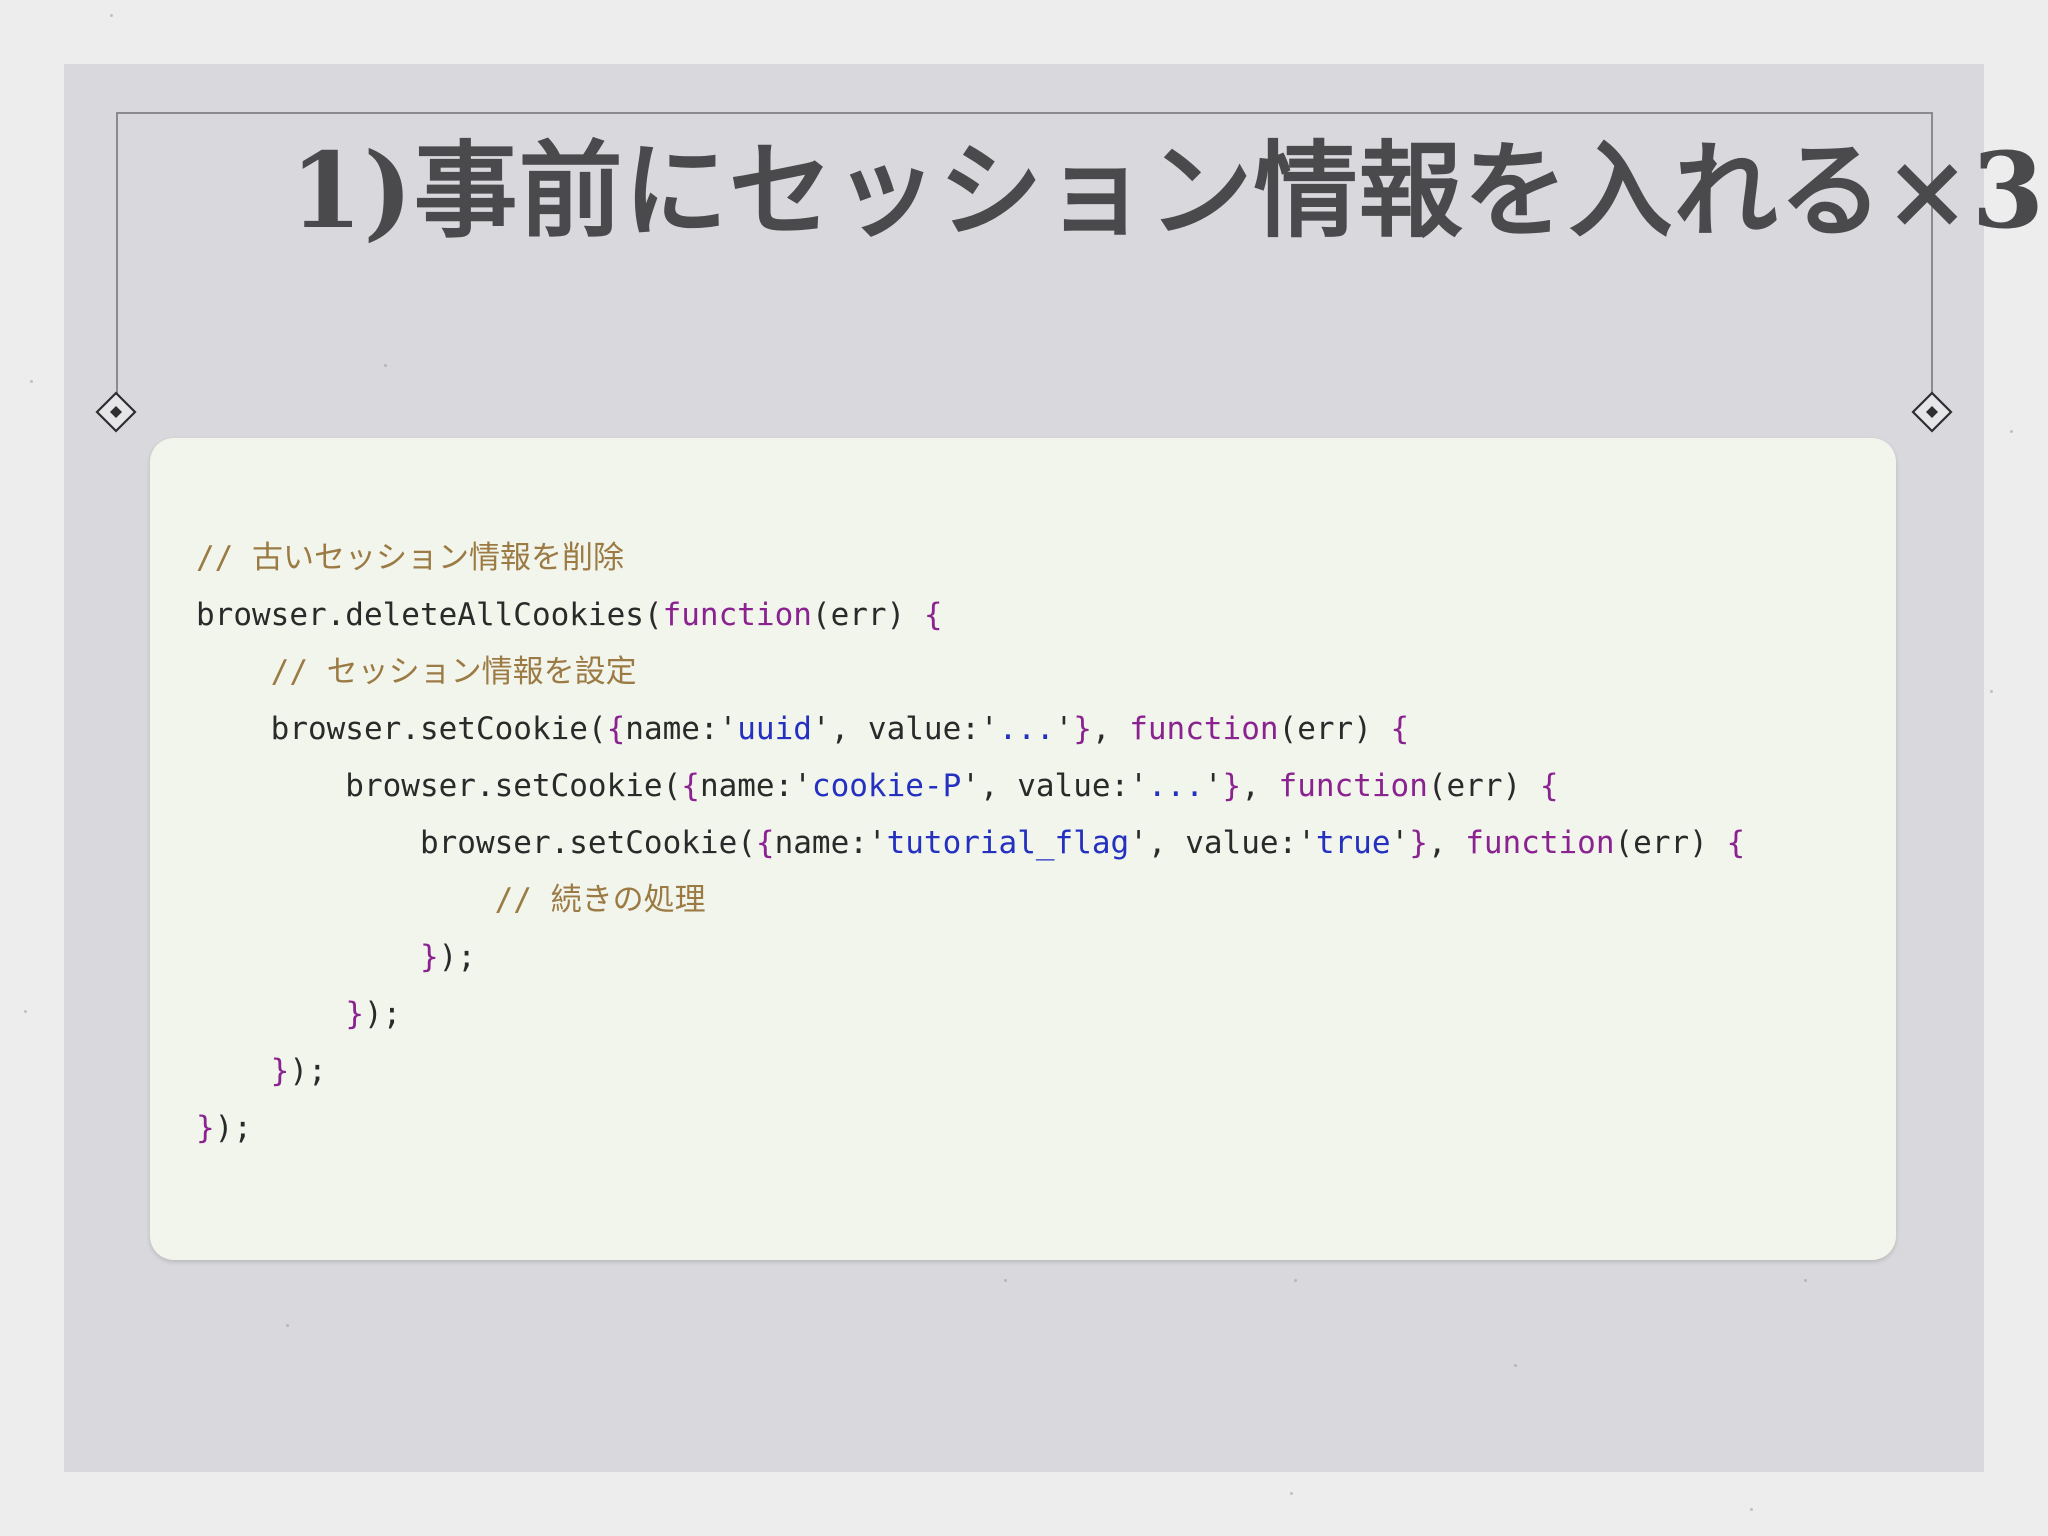 This screenshot has width=2048, height=1536. I want to click on code-line: browser.deleteAllCookies(function(err) {, so click(1046, 615).